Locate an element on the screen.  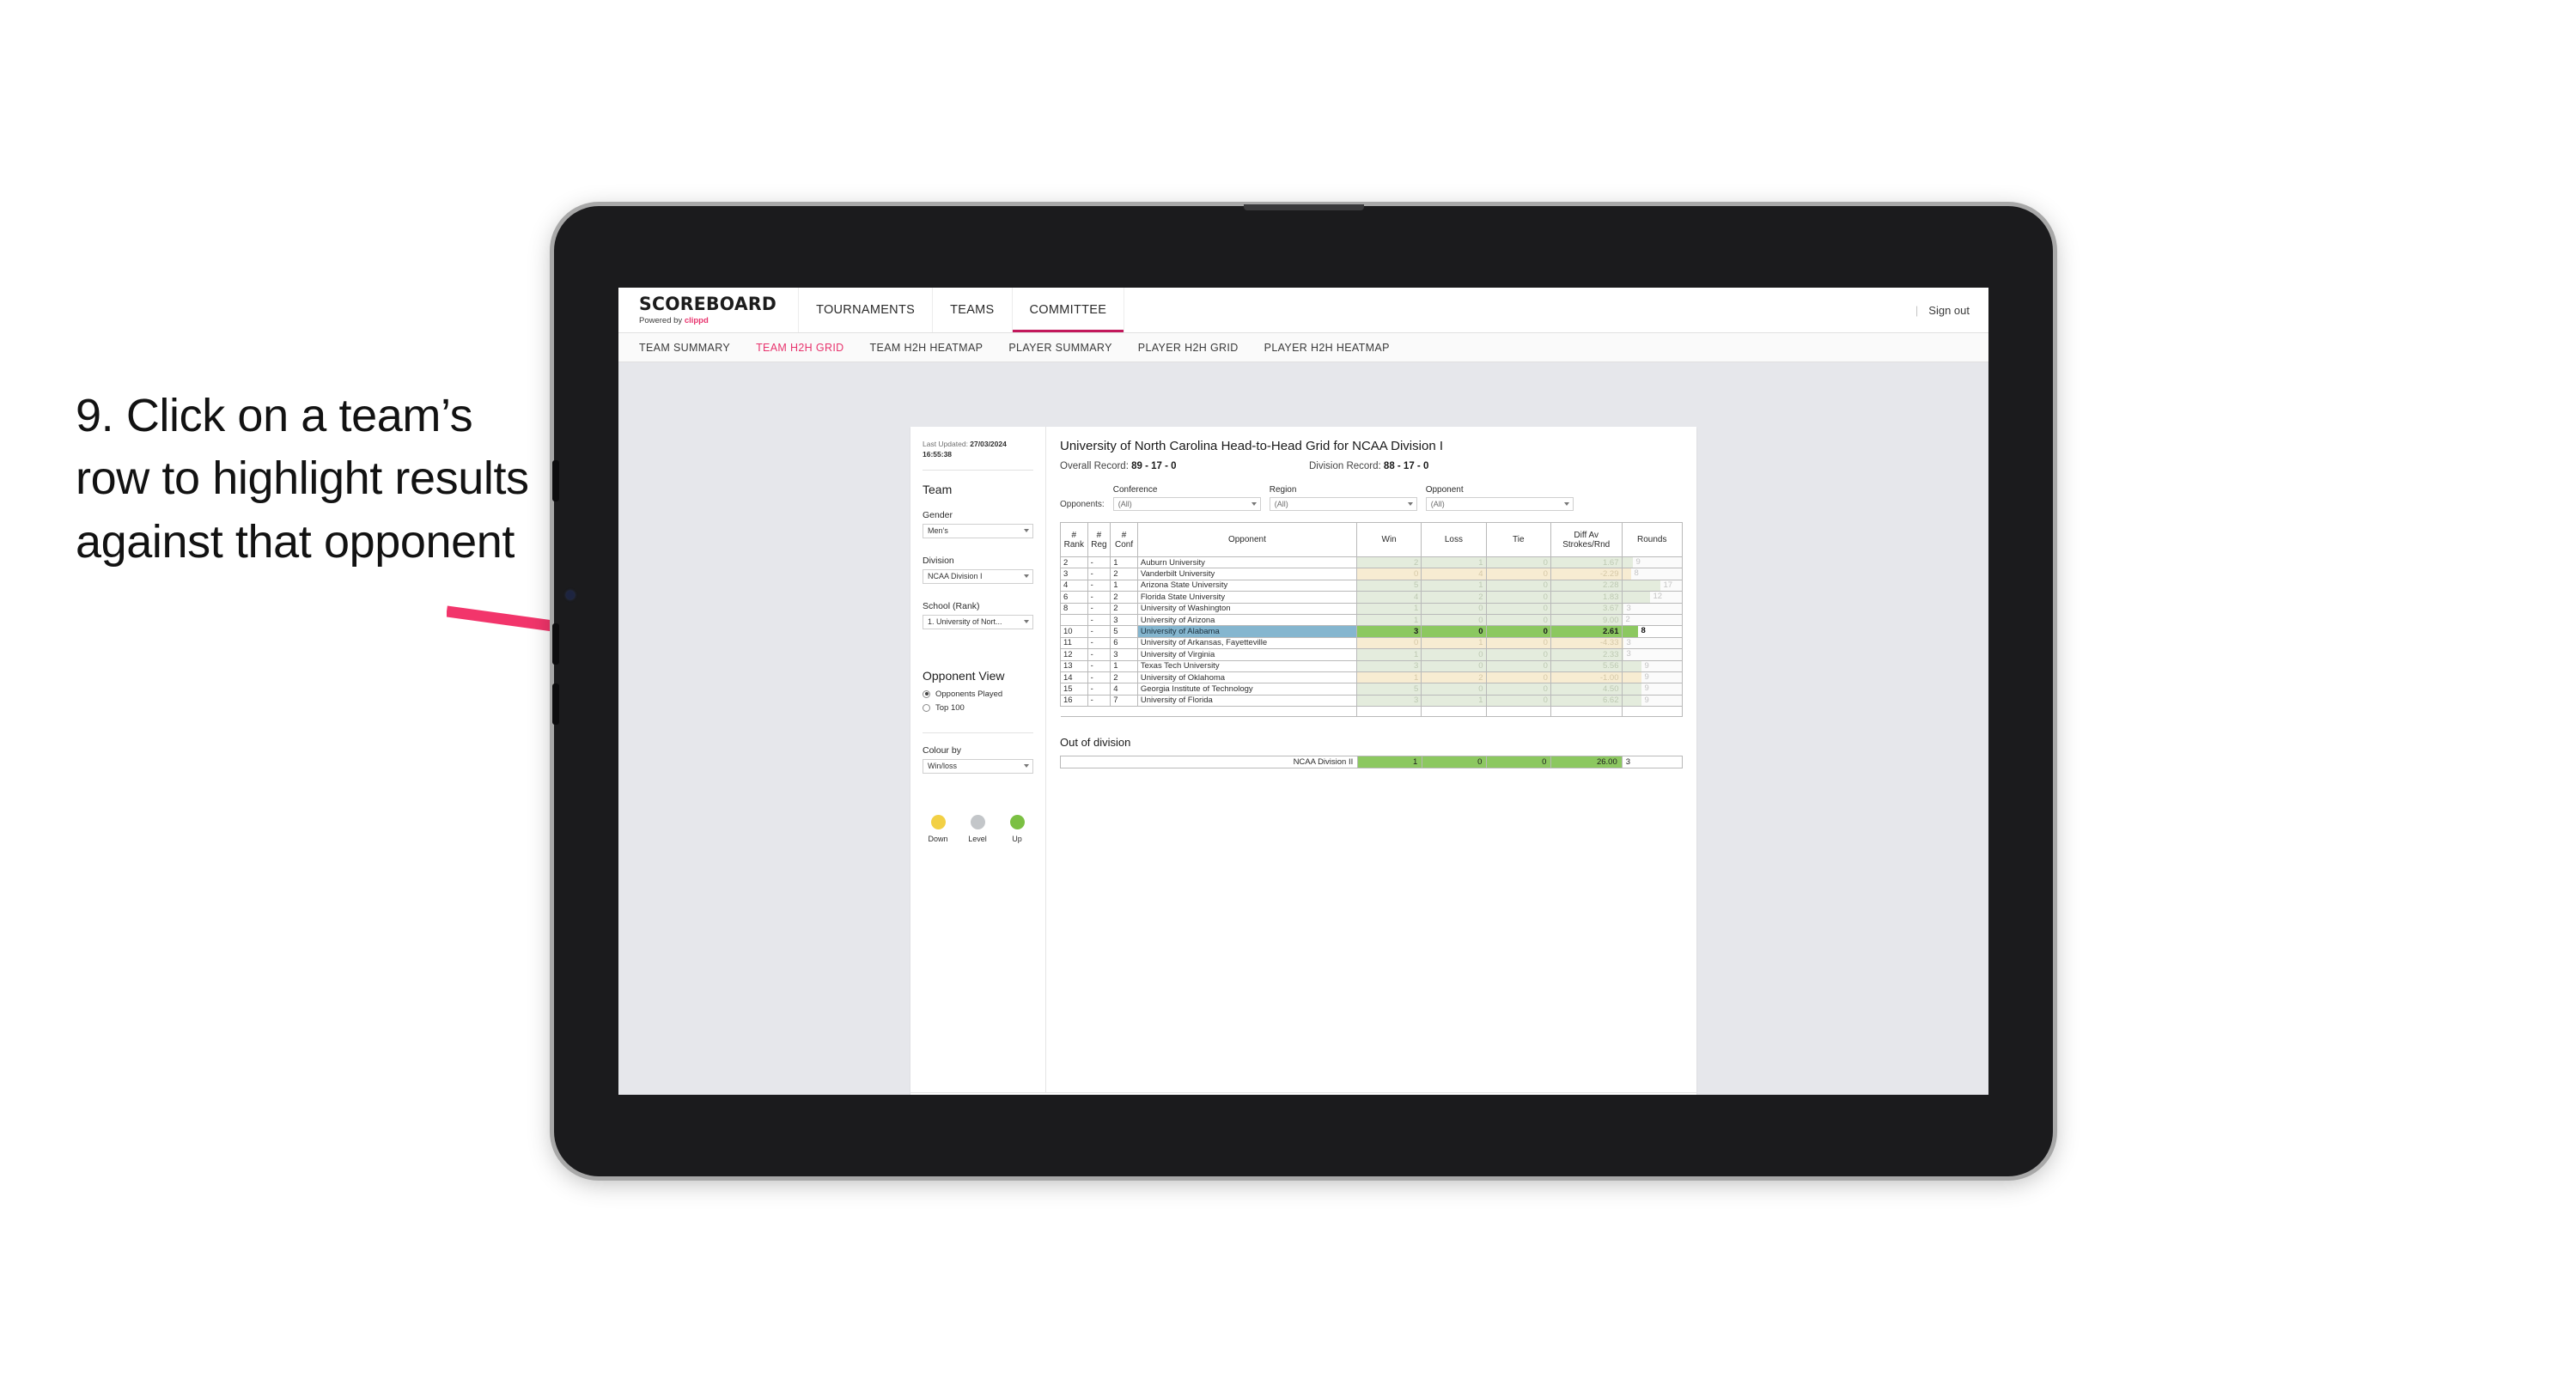
overall-record: Overall Record: 89 - 17 - 0 is located at coordinates (1184, 466).